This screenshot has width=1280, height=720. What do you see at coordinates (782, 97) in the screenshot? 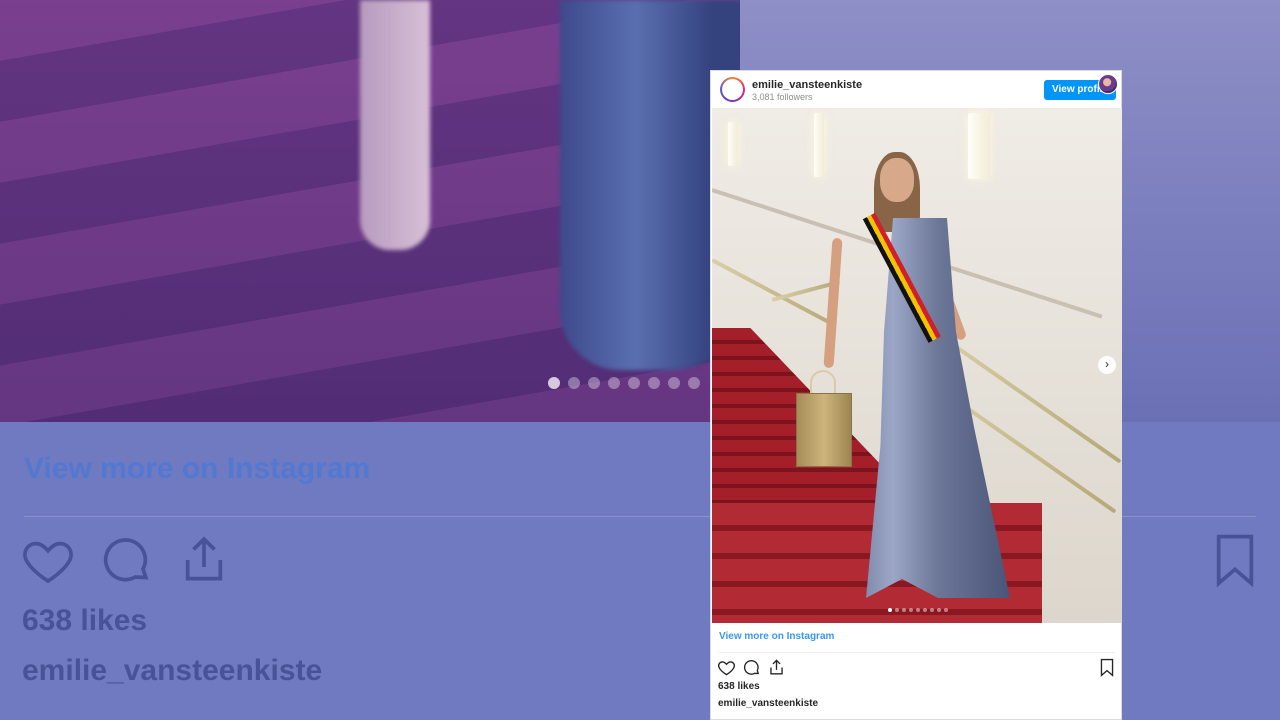
I see `followers-count: 3,081 followers` at bounding box center [782, 97].